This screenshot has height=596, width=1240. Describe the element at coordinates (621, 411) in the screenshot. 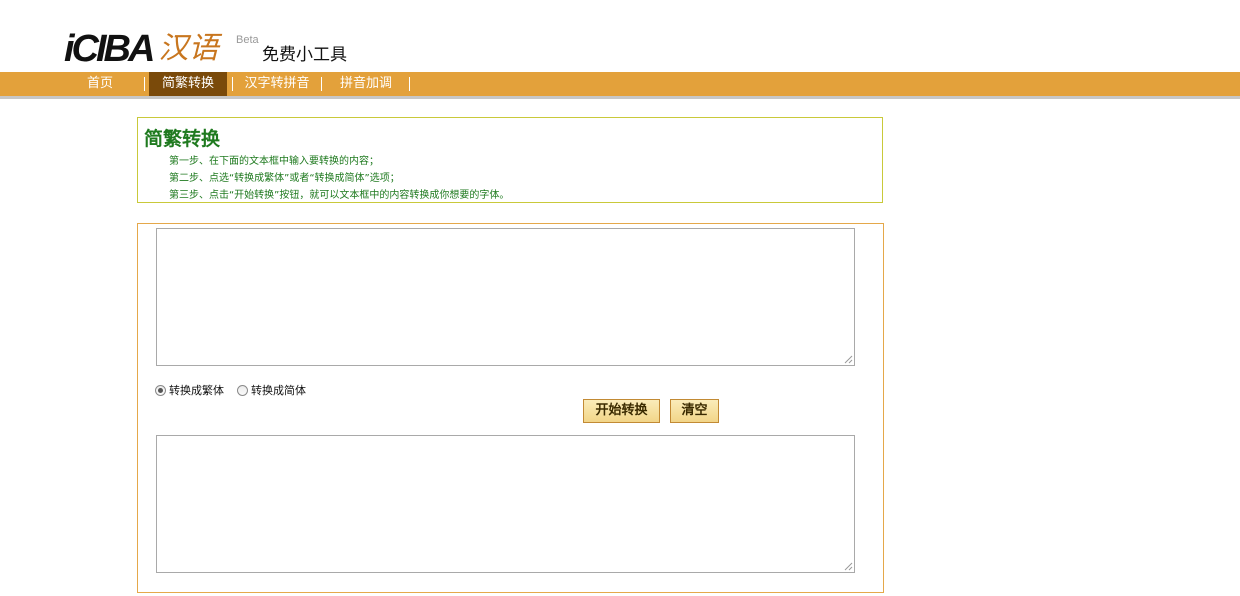

I see `start-convert-button: 开始转换` at that location.